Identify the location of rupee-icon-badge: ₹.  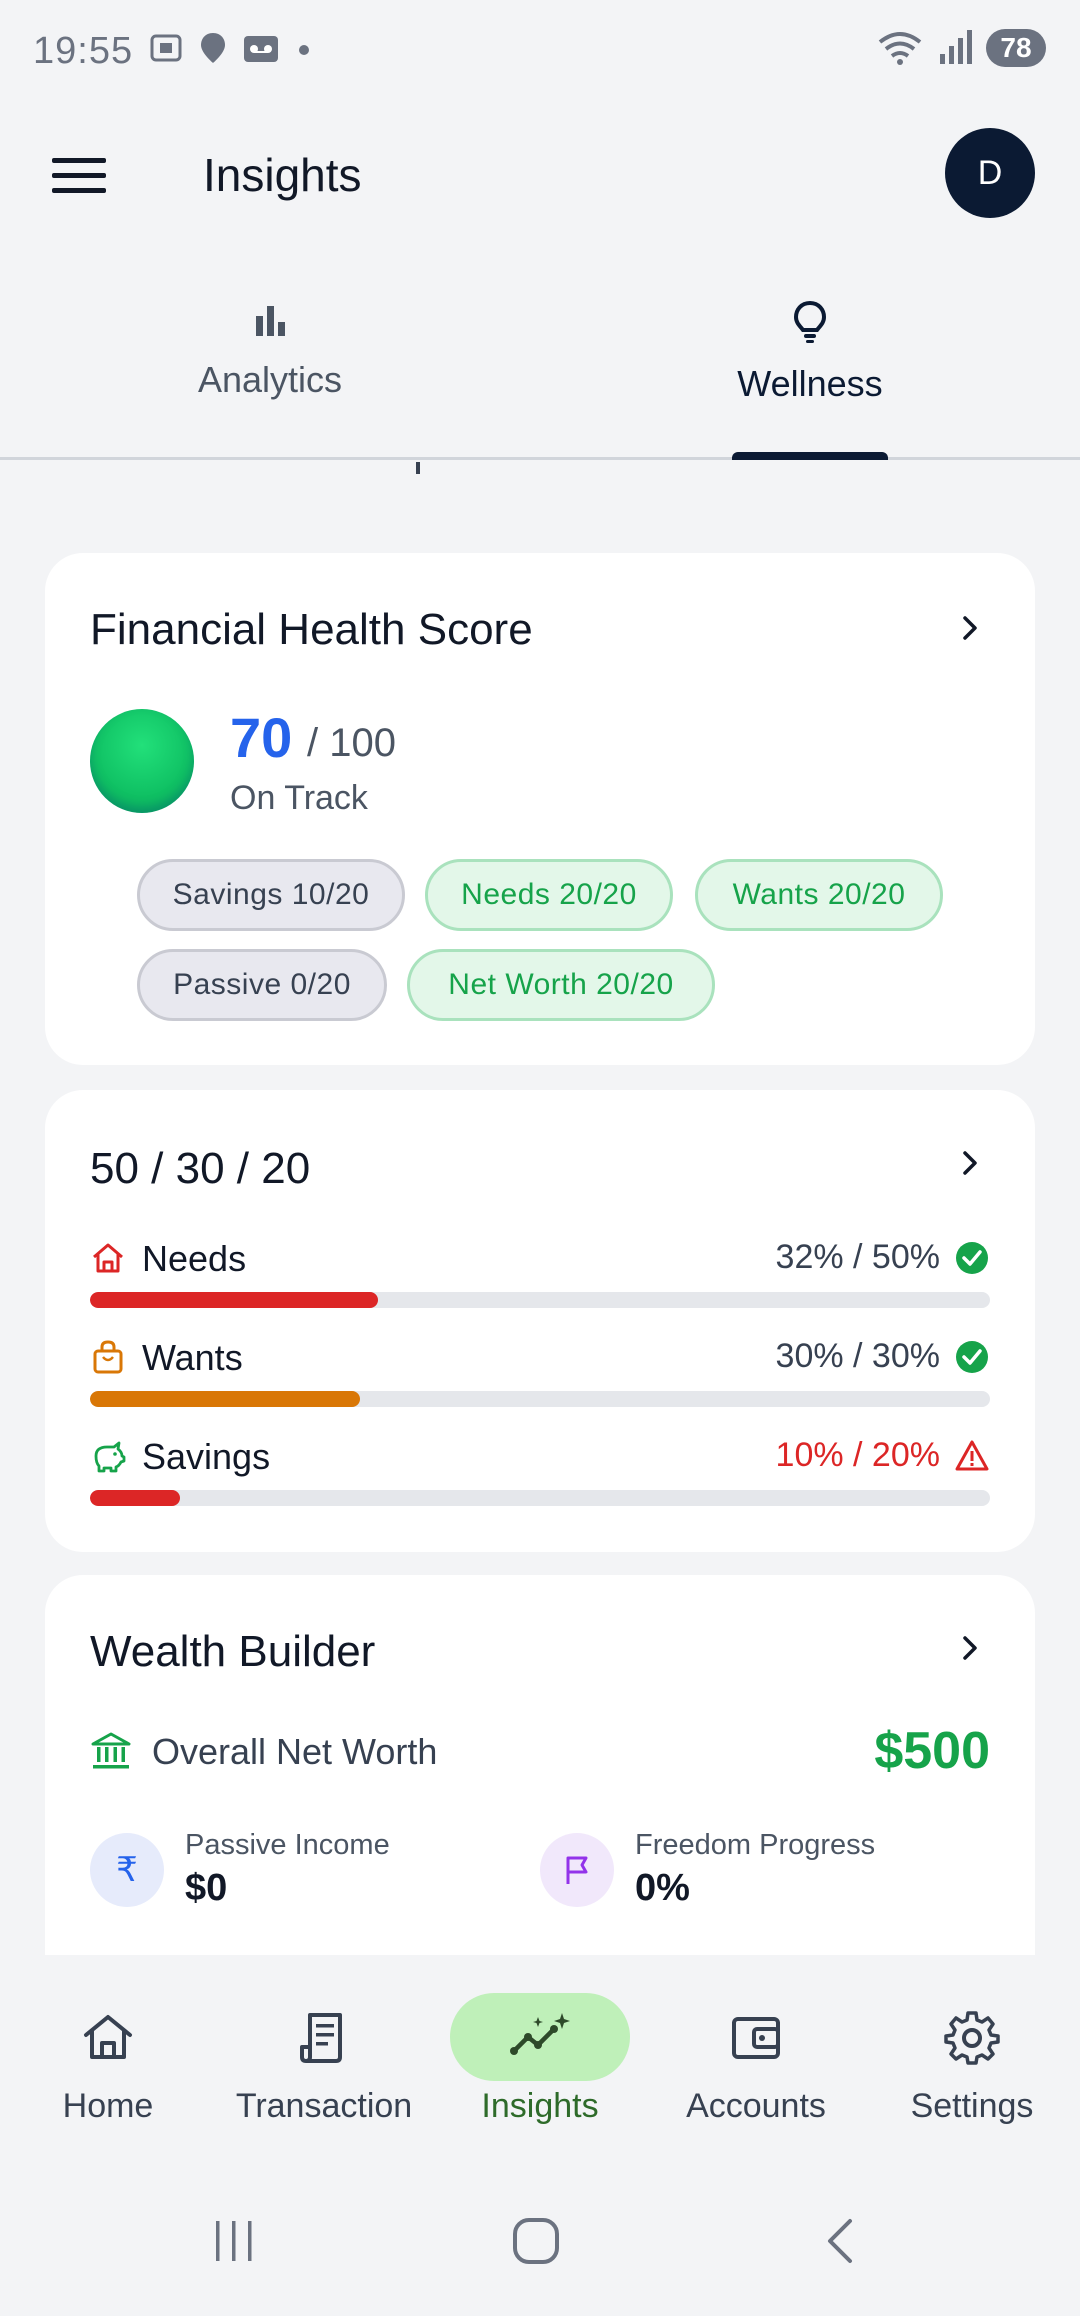
(127, 1870).